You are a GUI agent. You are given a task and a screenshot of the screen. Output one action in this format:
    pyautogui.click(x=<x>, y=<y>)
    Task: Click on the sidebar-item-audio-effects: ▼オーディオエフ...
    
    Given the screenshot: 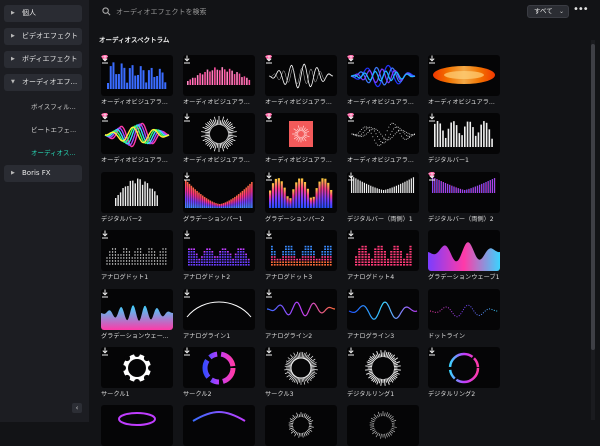 What is the action you would take?
    pyautogui.click(x=43, y=82)
    